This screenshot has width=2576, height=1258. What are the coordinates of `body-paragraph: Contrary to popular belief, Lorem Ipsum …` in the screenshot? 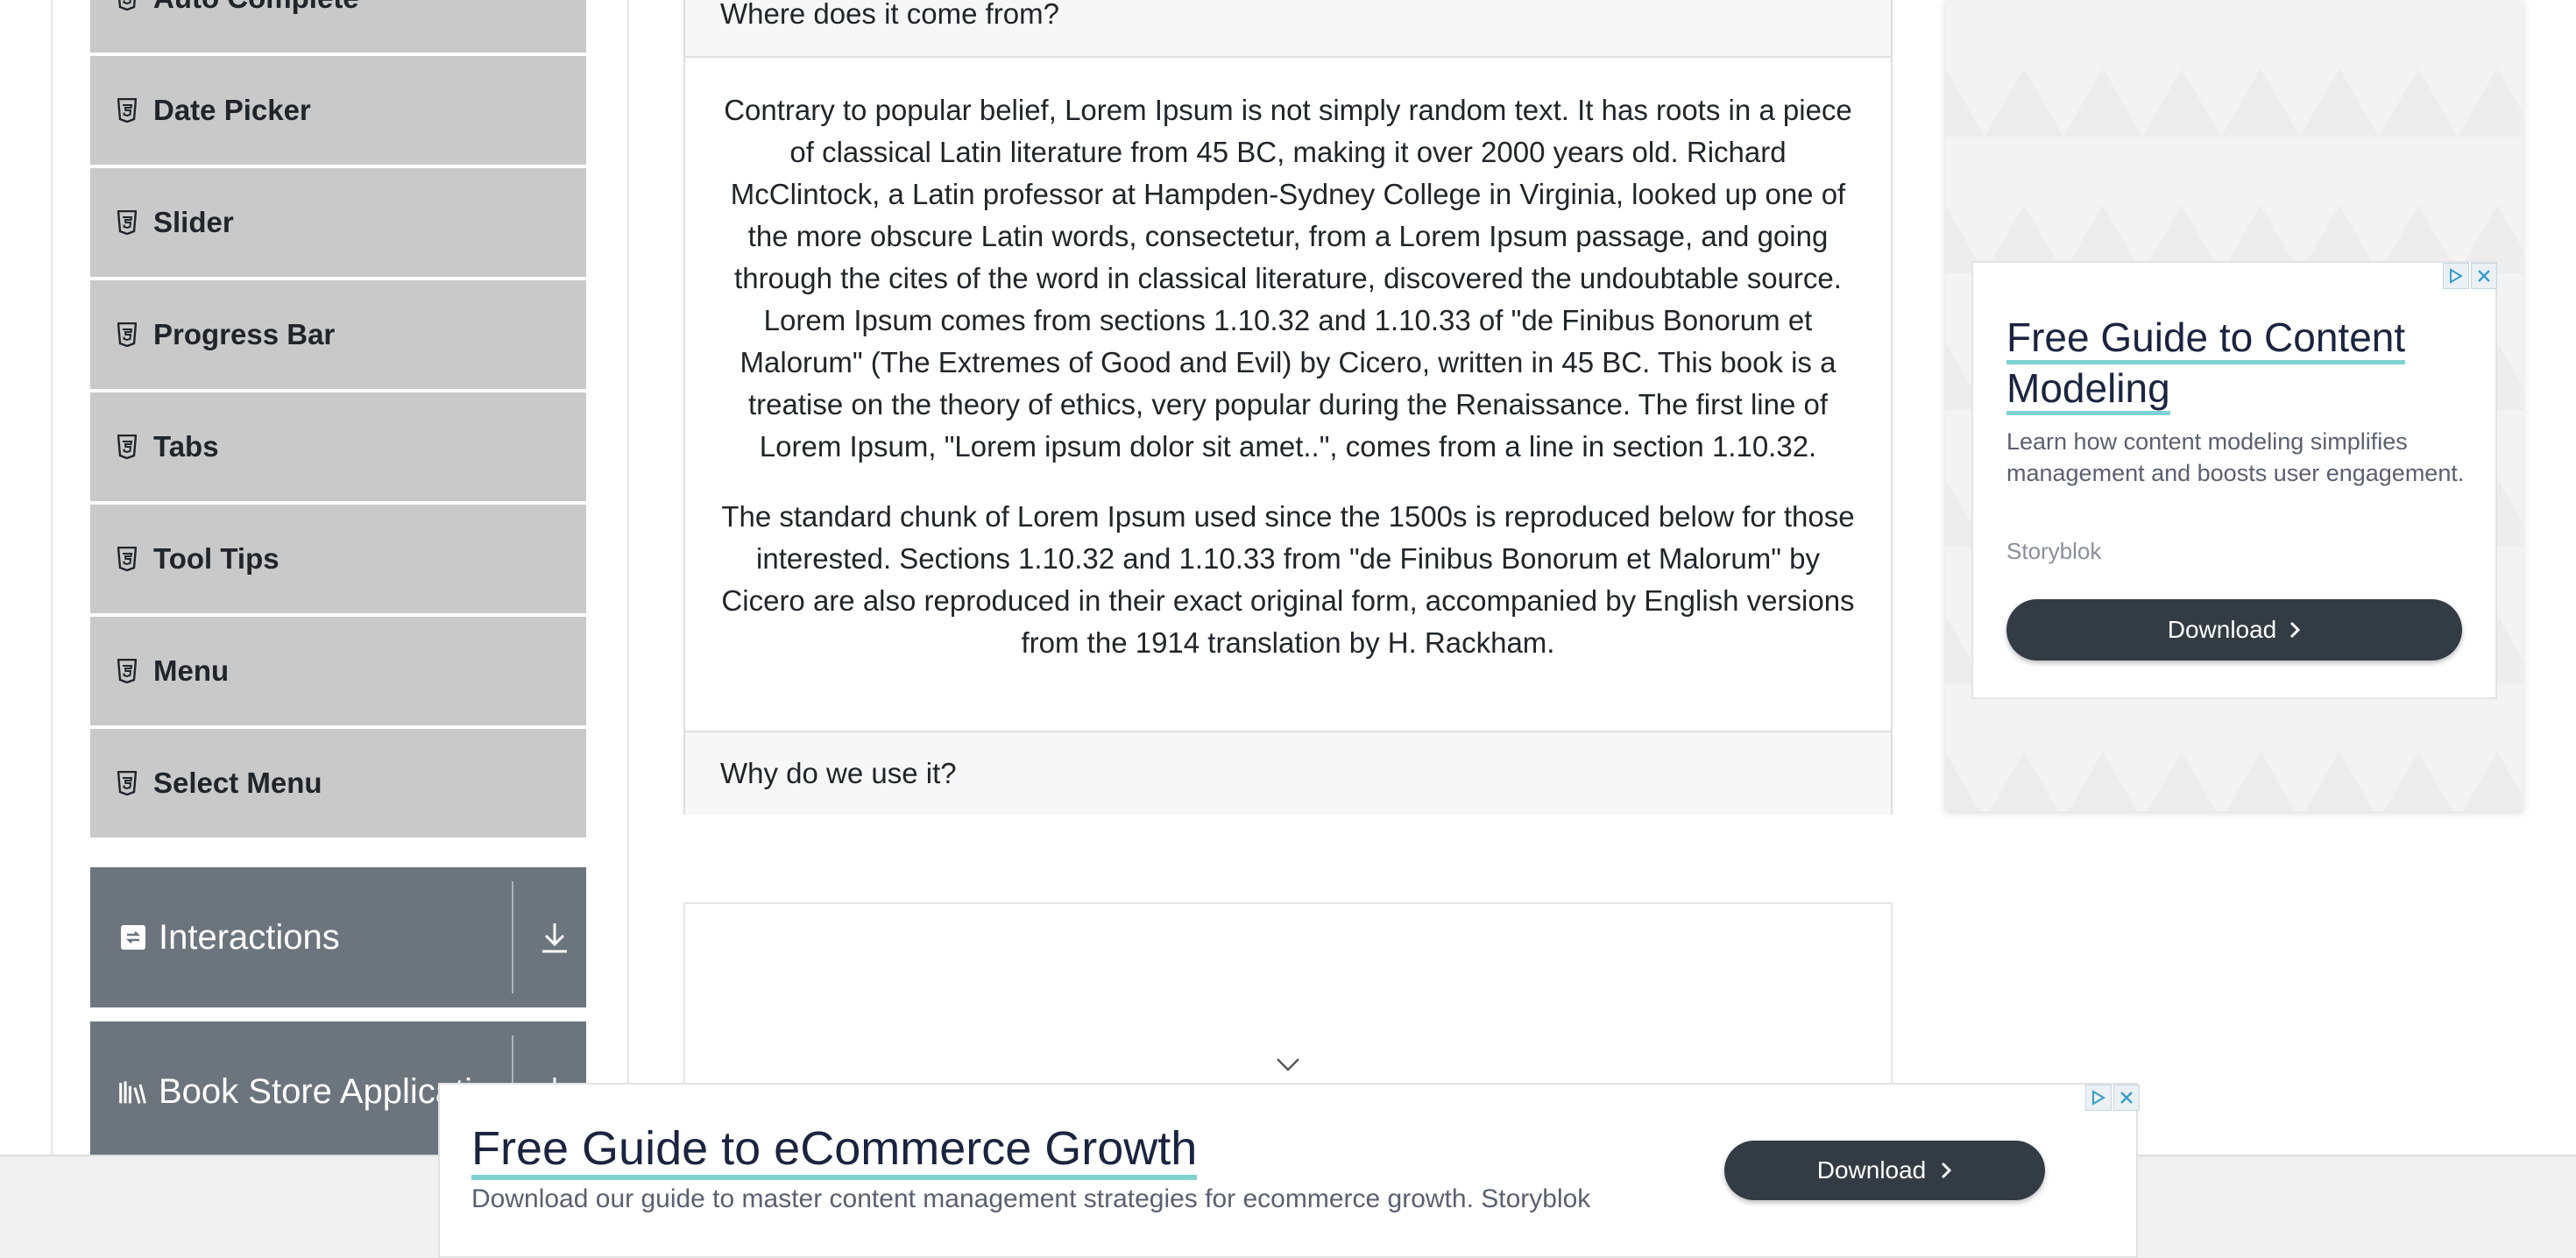 It's located at (1288, 278).